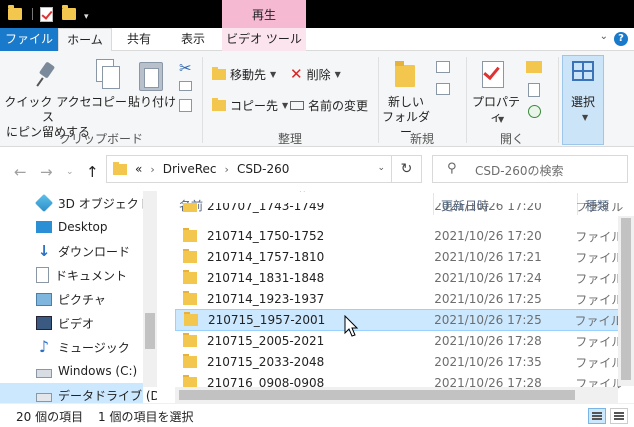 This screenshot has height=427, width=634. What do you see at coordinates (619, 416) in the screenshot?
I see `large-icons-view-icon` at bounding box center [619, 416].